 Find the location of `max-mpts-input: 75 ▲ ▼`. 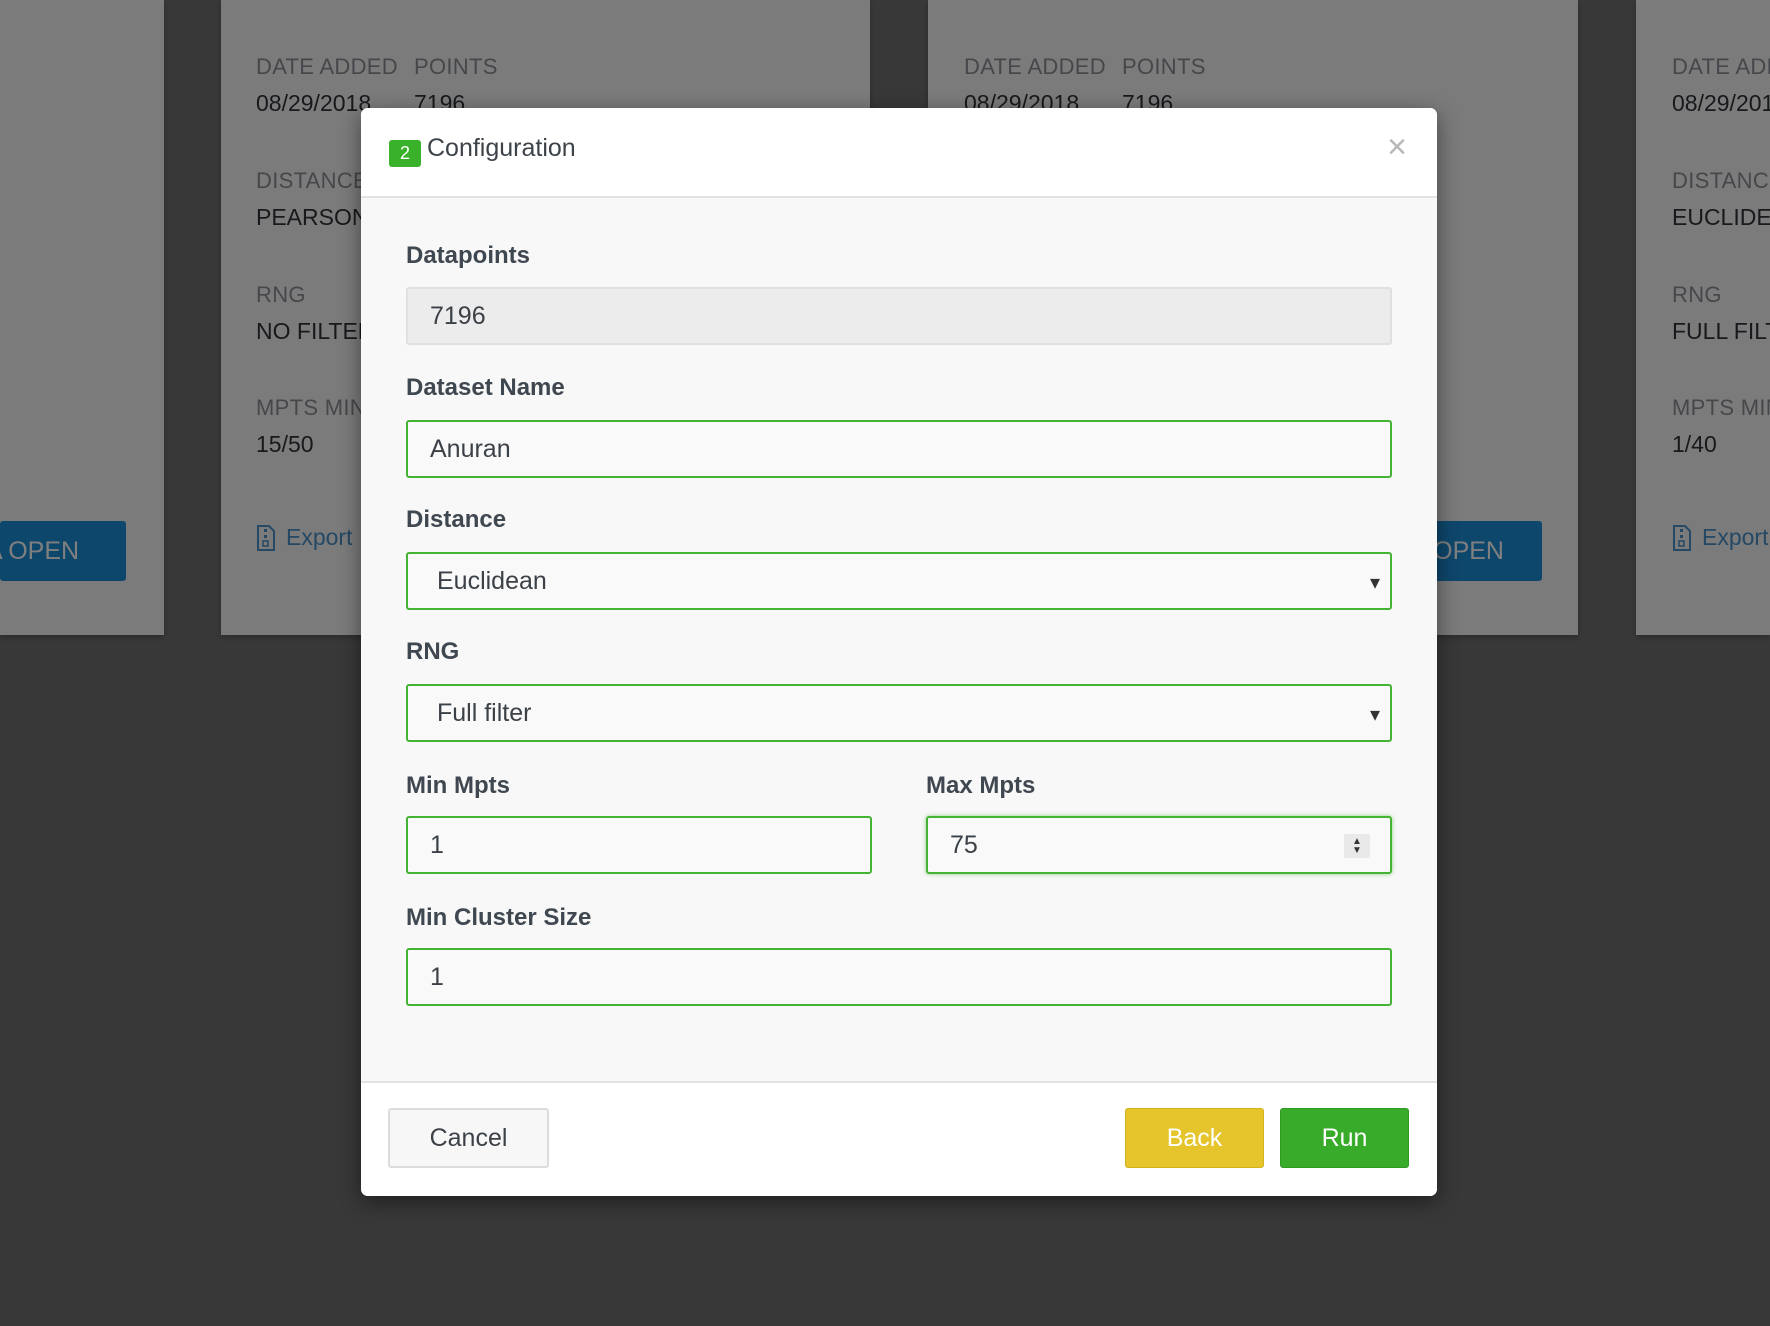

max-mpts-input: 75 ▲ ▼ is located at coordinates (1159, 845).